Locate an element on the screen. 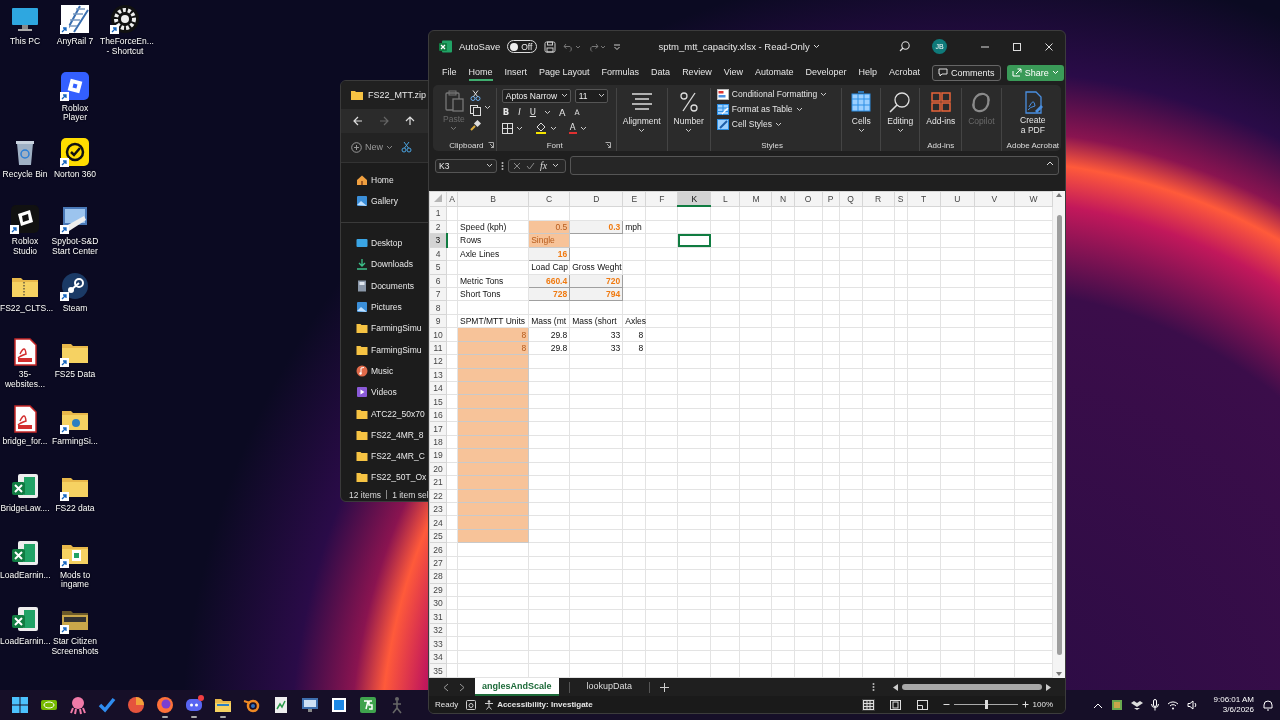 This screenshot has height=720, width=1280. column-header: M is located at coordinates (755, 199).